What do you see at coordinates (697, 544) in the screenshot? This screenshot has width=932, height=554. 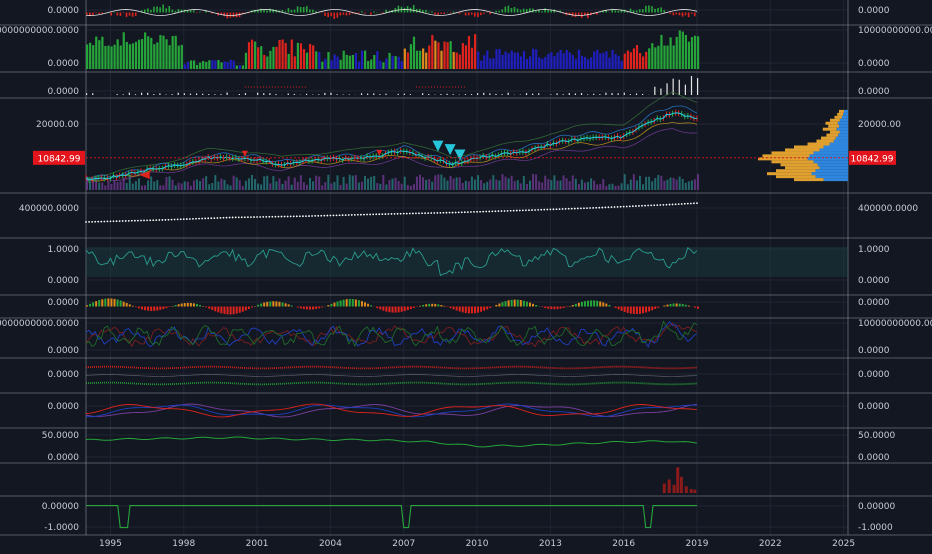 I see `x-tick-label: 2019` at bounding box center [697, 544].